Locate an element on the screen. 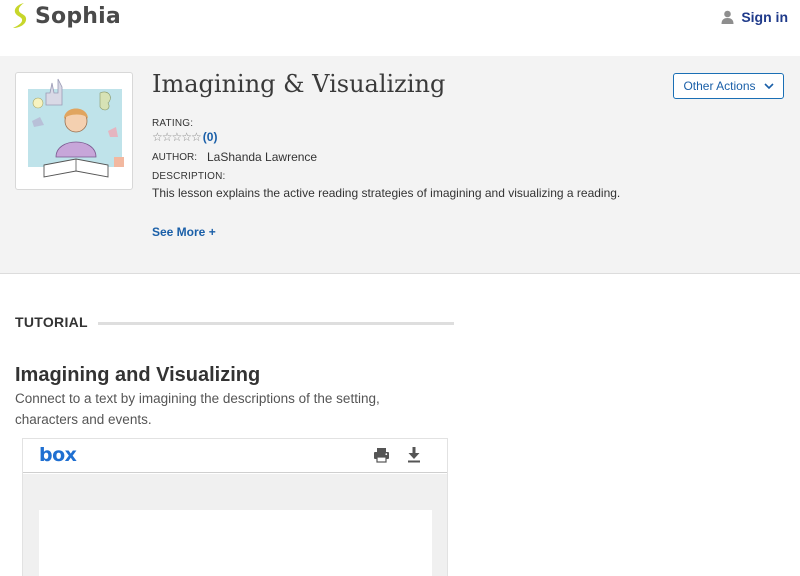 The width and height of the screenshot is (800, 576). document-page is located at coordinates (235, 543).